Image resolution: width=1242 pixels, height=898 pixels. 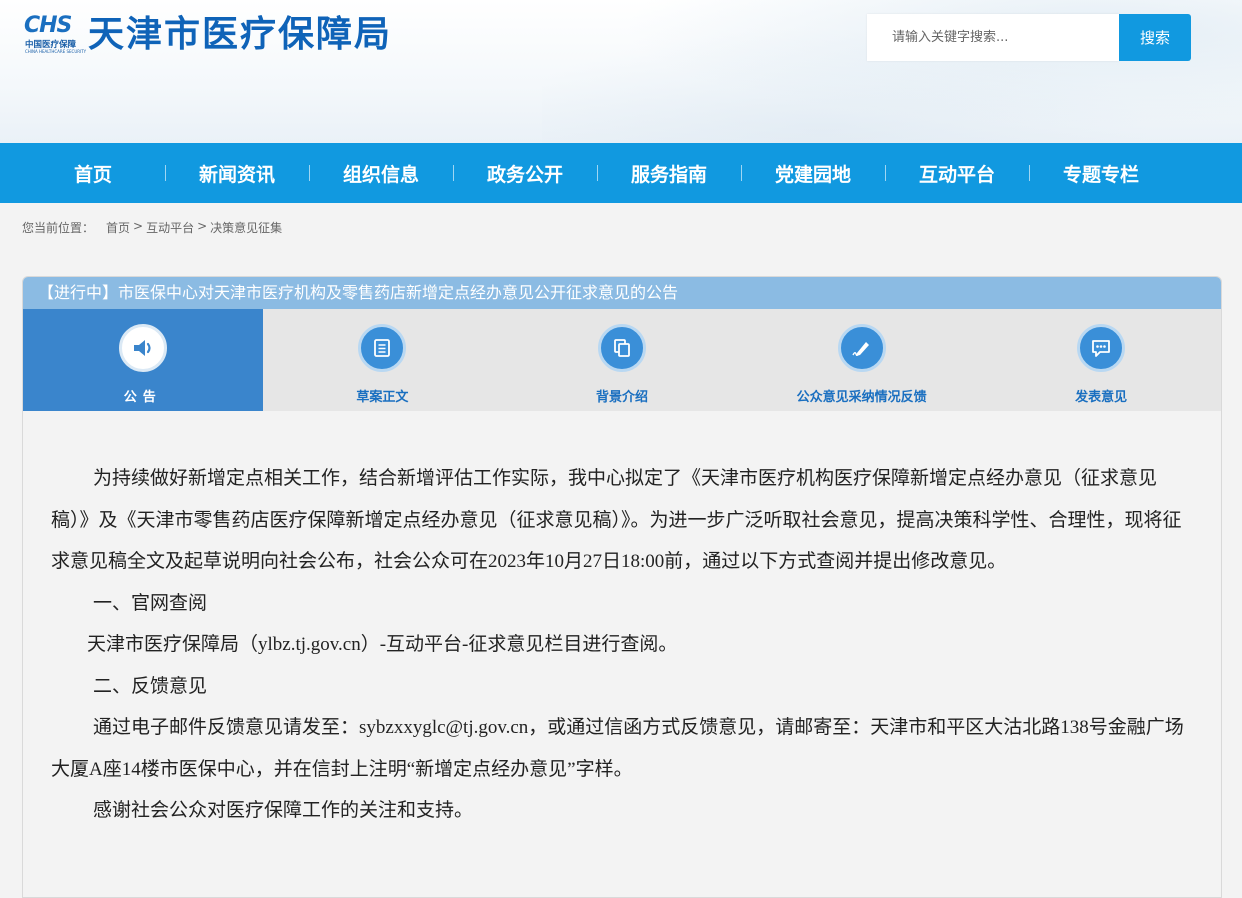 I want to click on nav-item-service-guide: 服务指南, so click(x=669, y=173).